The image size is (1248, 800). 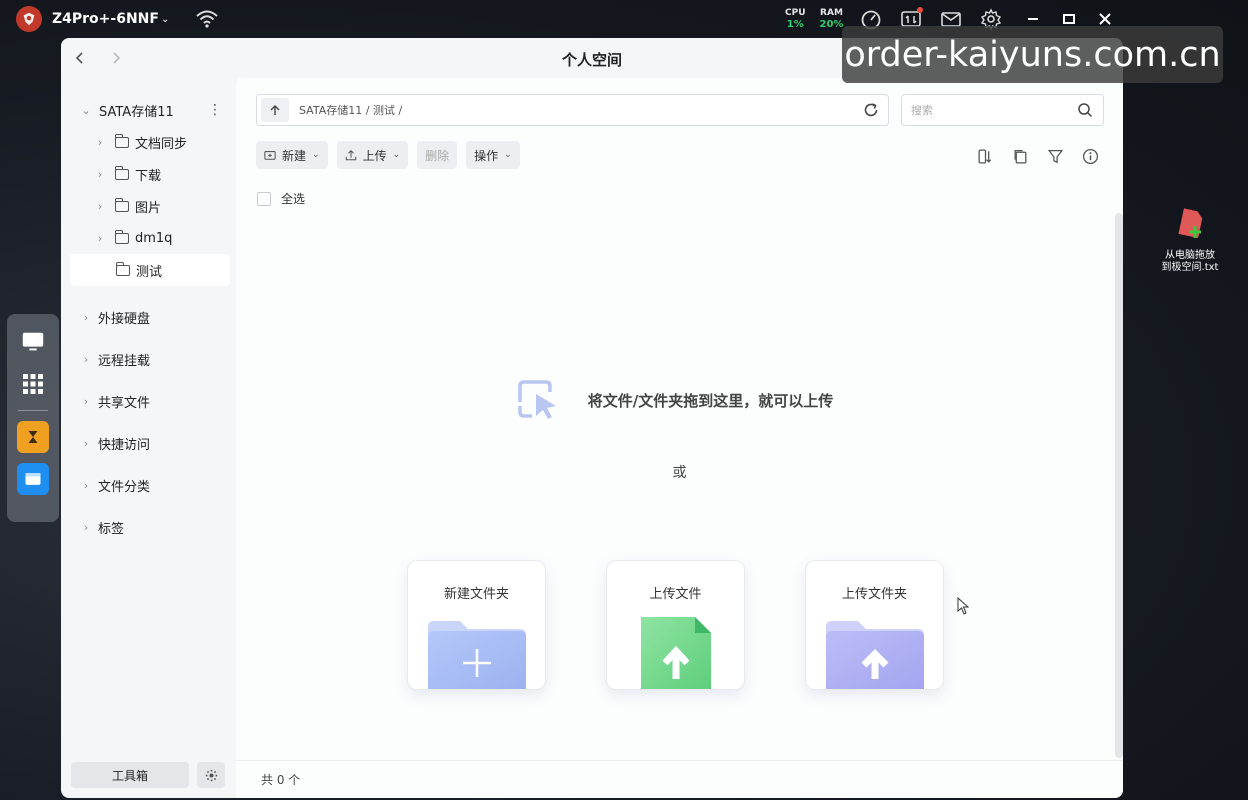 What do you see at coordinates (537, 399) in the screenshot?
I see `drag-drop-icon` at bounding box center [537, 399].